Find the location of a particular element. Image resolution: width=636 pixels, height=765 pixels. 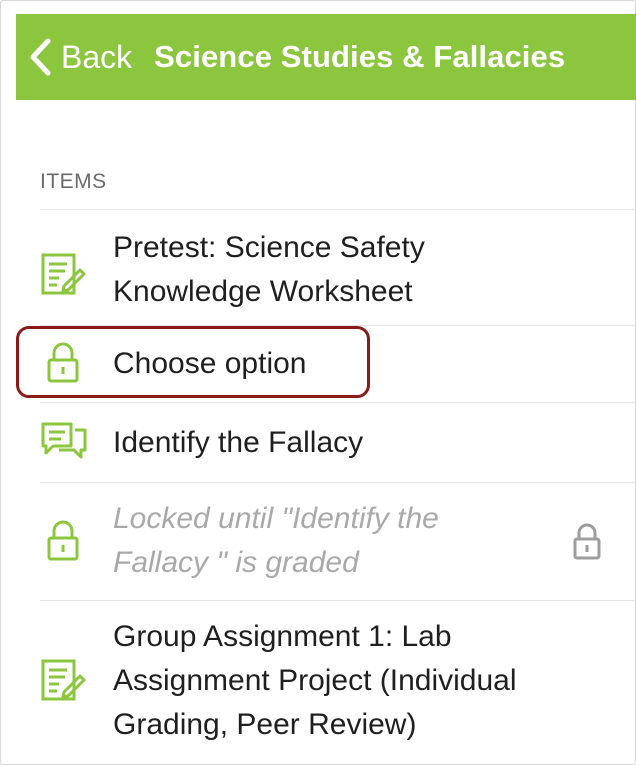

item-title-line: Knowledge Worksheet is located at coordinates (263, 291).